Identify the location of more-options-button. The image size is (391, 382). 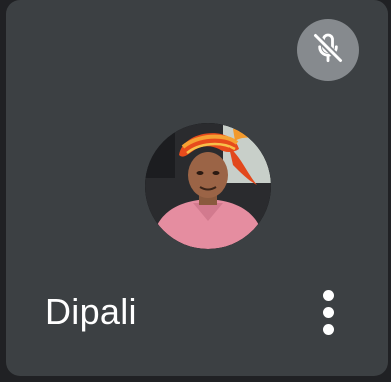
(328, 312).